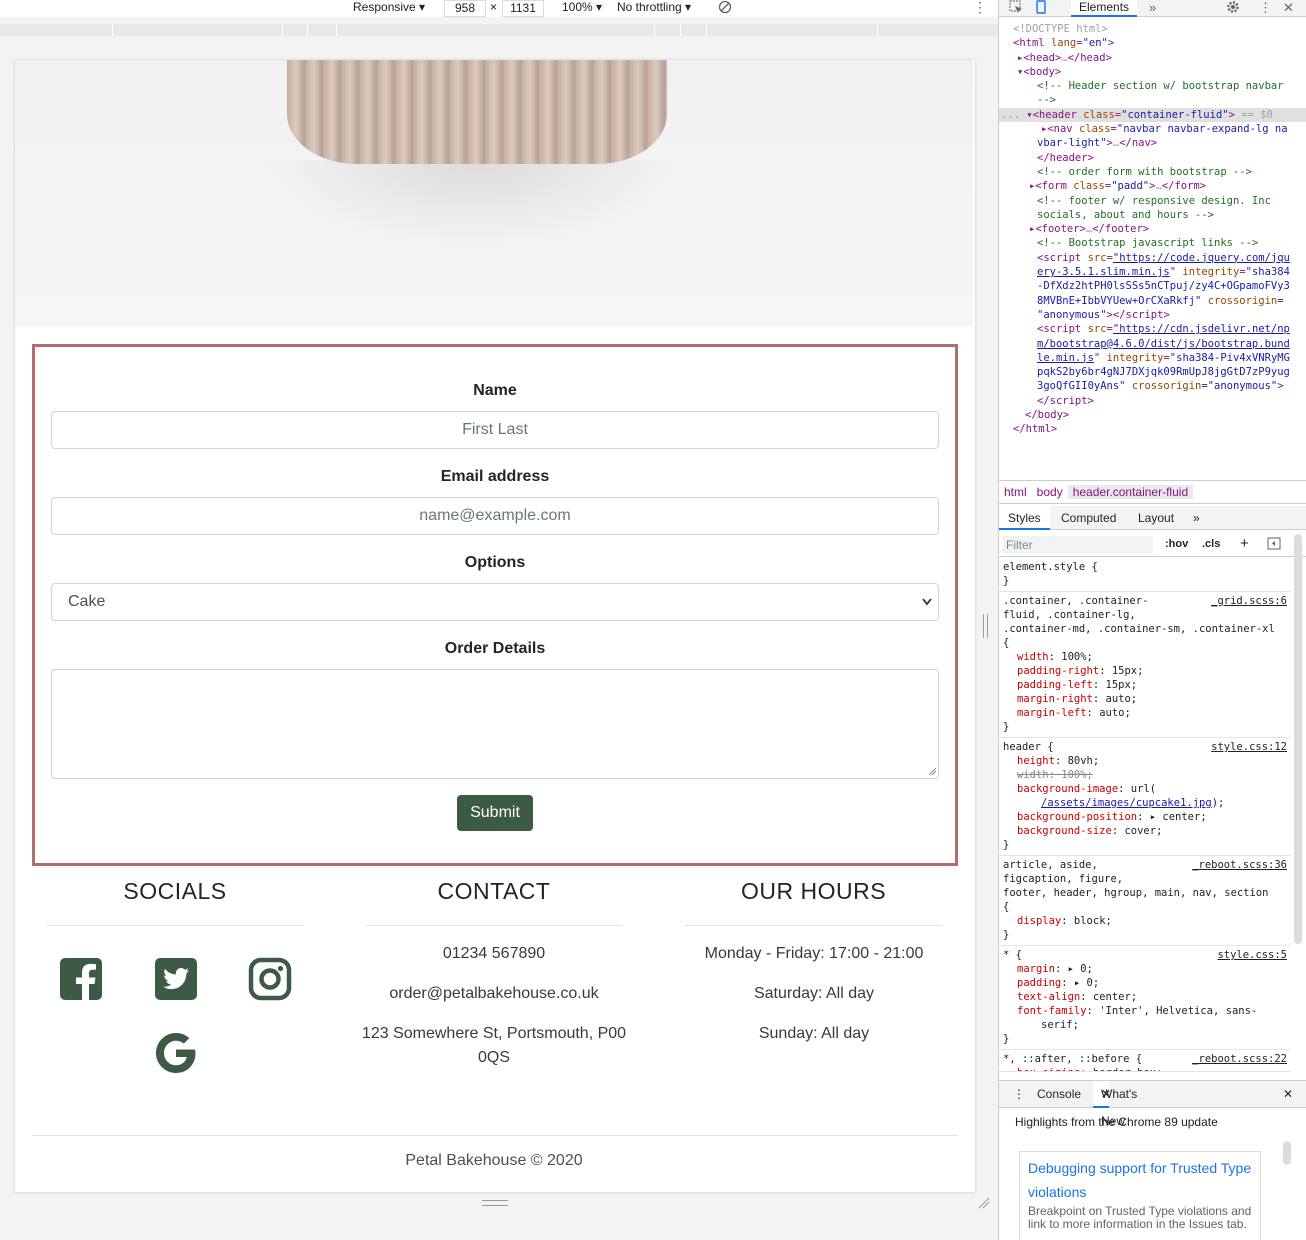 This screenshot has width=1306, height=1240. I want to click on footer-divider, so click(495, 1135).